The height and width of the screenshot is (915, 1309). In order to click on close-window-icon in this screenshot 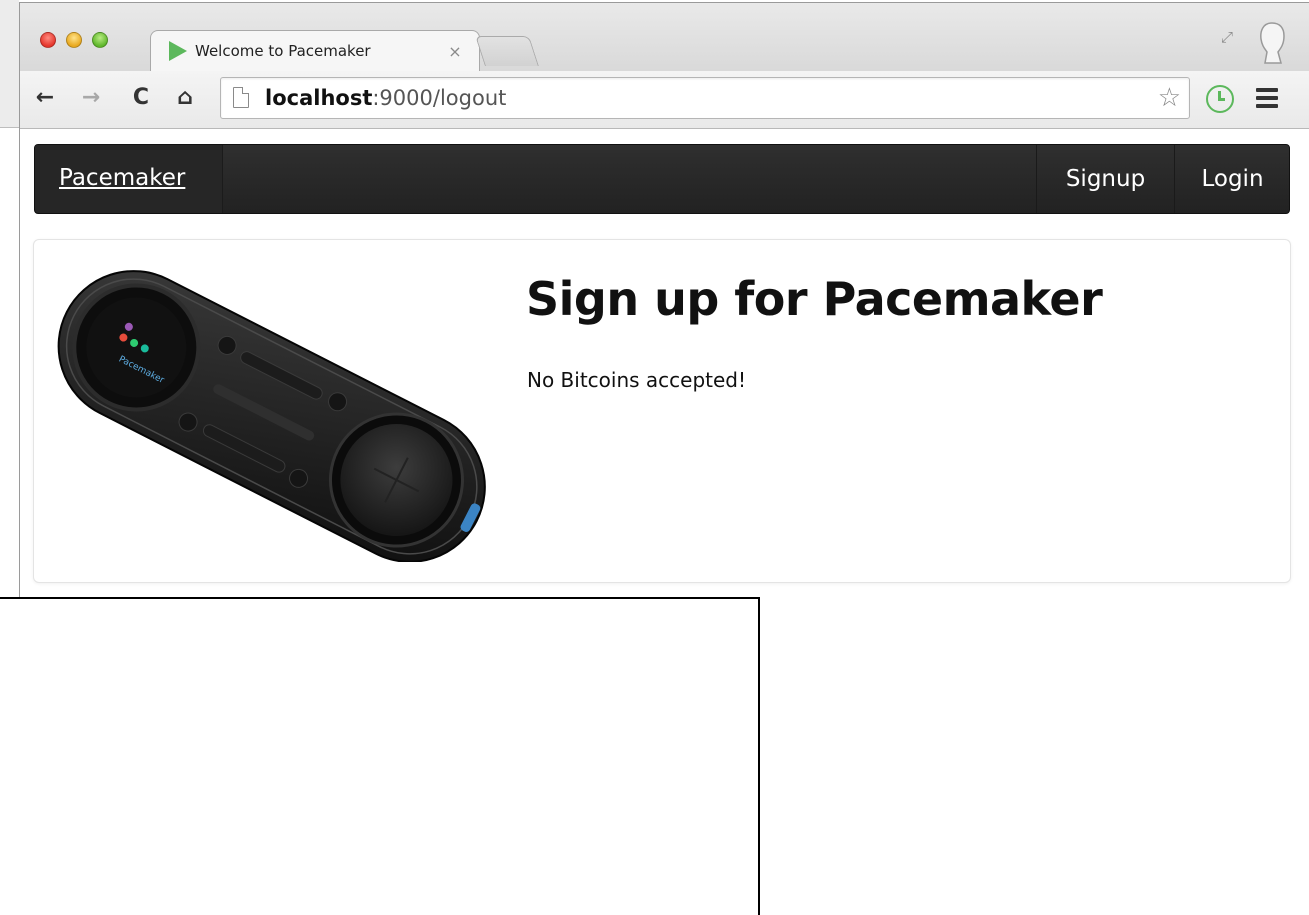, I will do `click(48, 40)`.